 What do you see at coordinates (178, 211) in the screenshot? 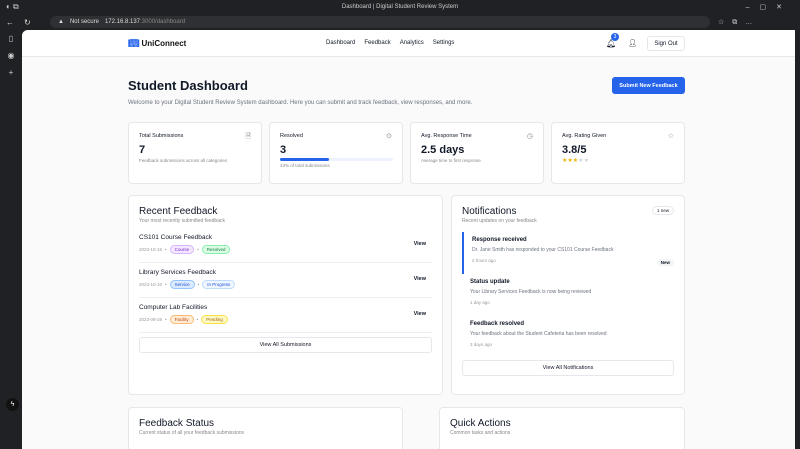
I see `recent-title: Recent Feedback` at bounding box center [178, 211].